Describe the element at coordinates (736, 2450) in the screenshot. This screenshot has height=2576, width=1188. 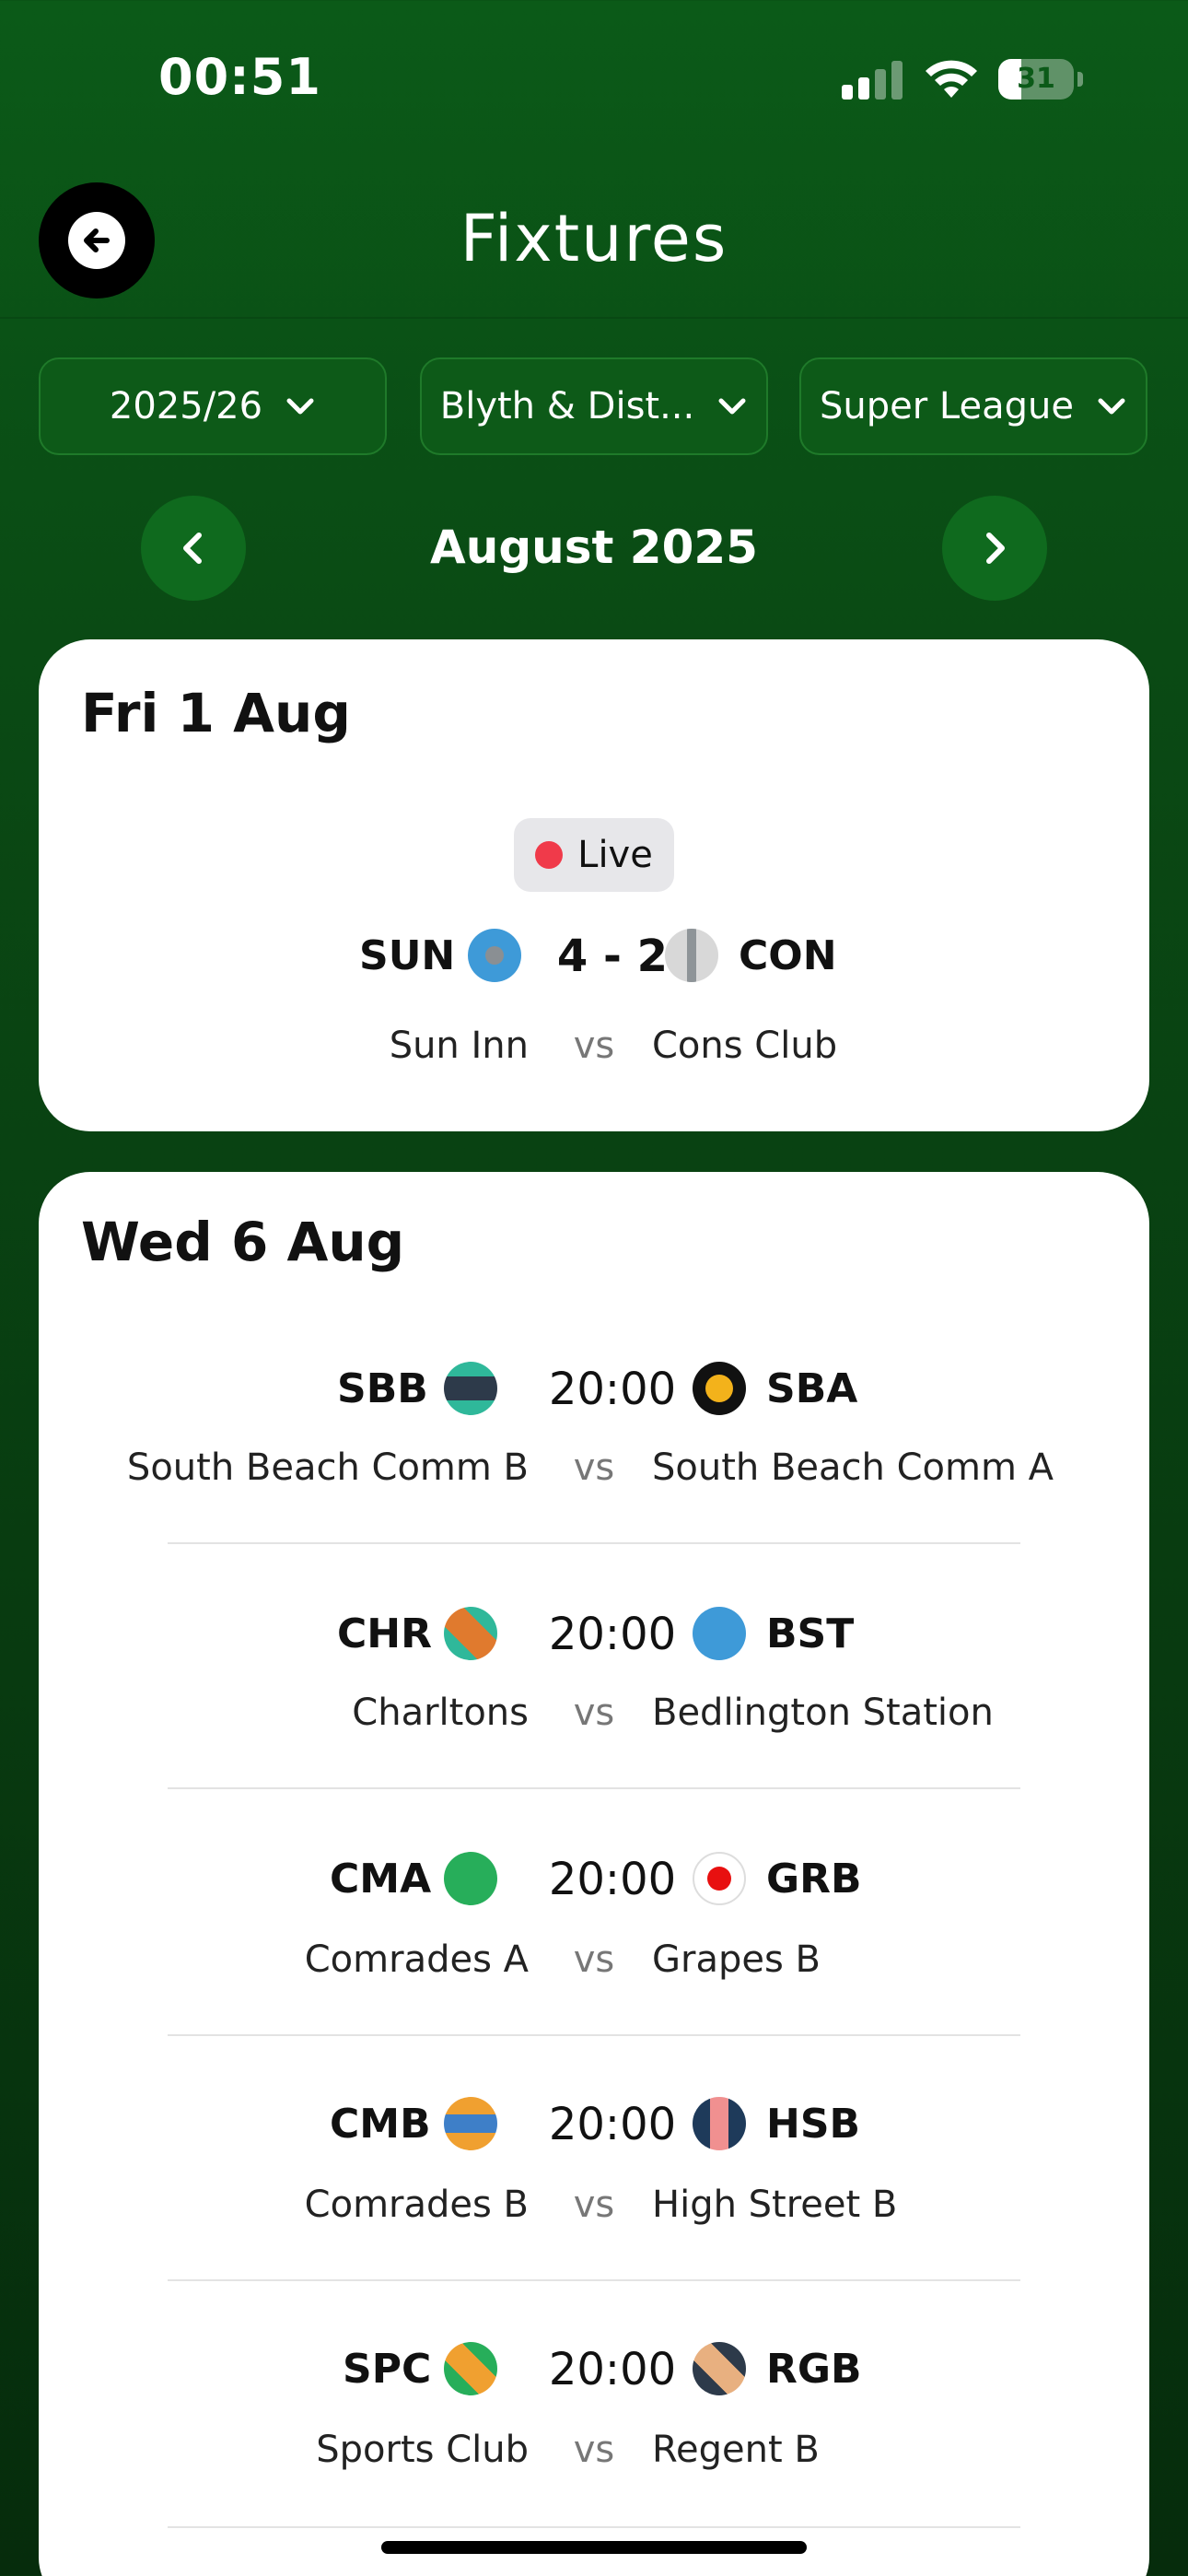
I see `away-team-name: Regent B` at that location.